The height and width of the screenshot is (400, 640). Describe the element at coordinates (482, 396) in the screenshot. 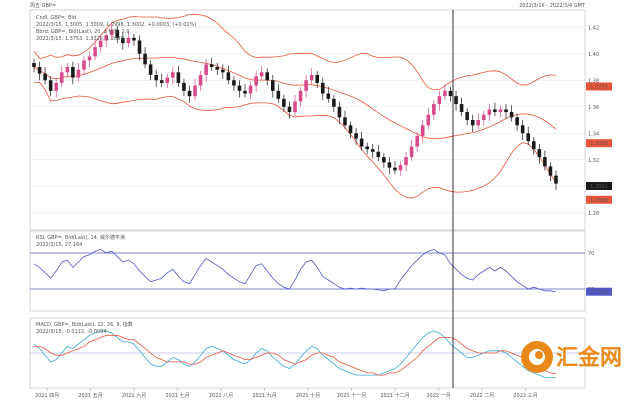

I see `time-axis-label: 2022 二月` at that location.